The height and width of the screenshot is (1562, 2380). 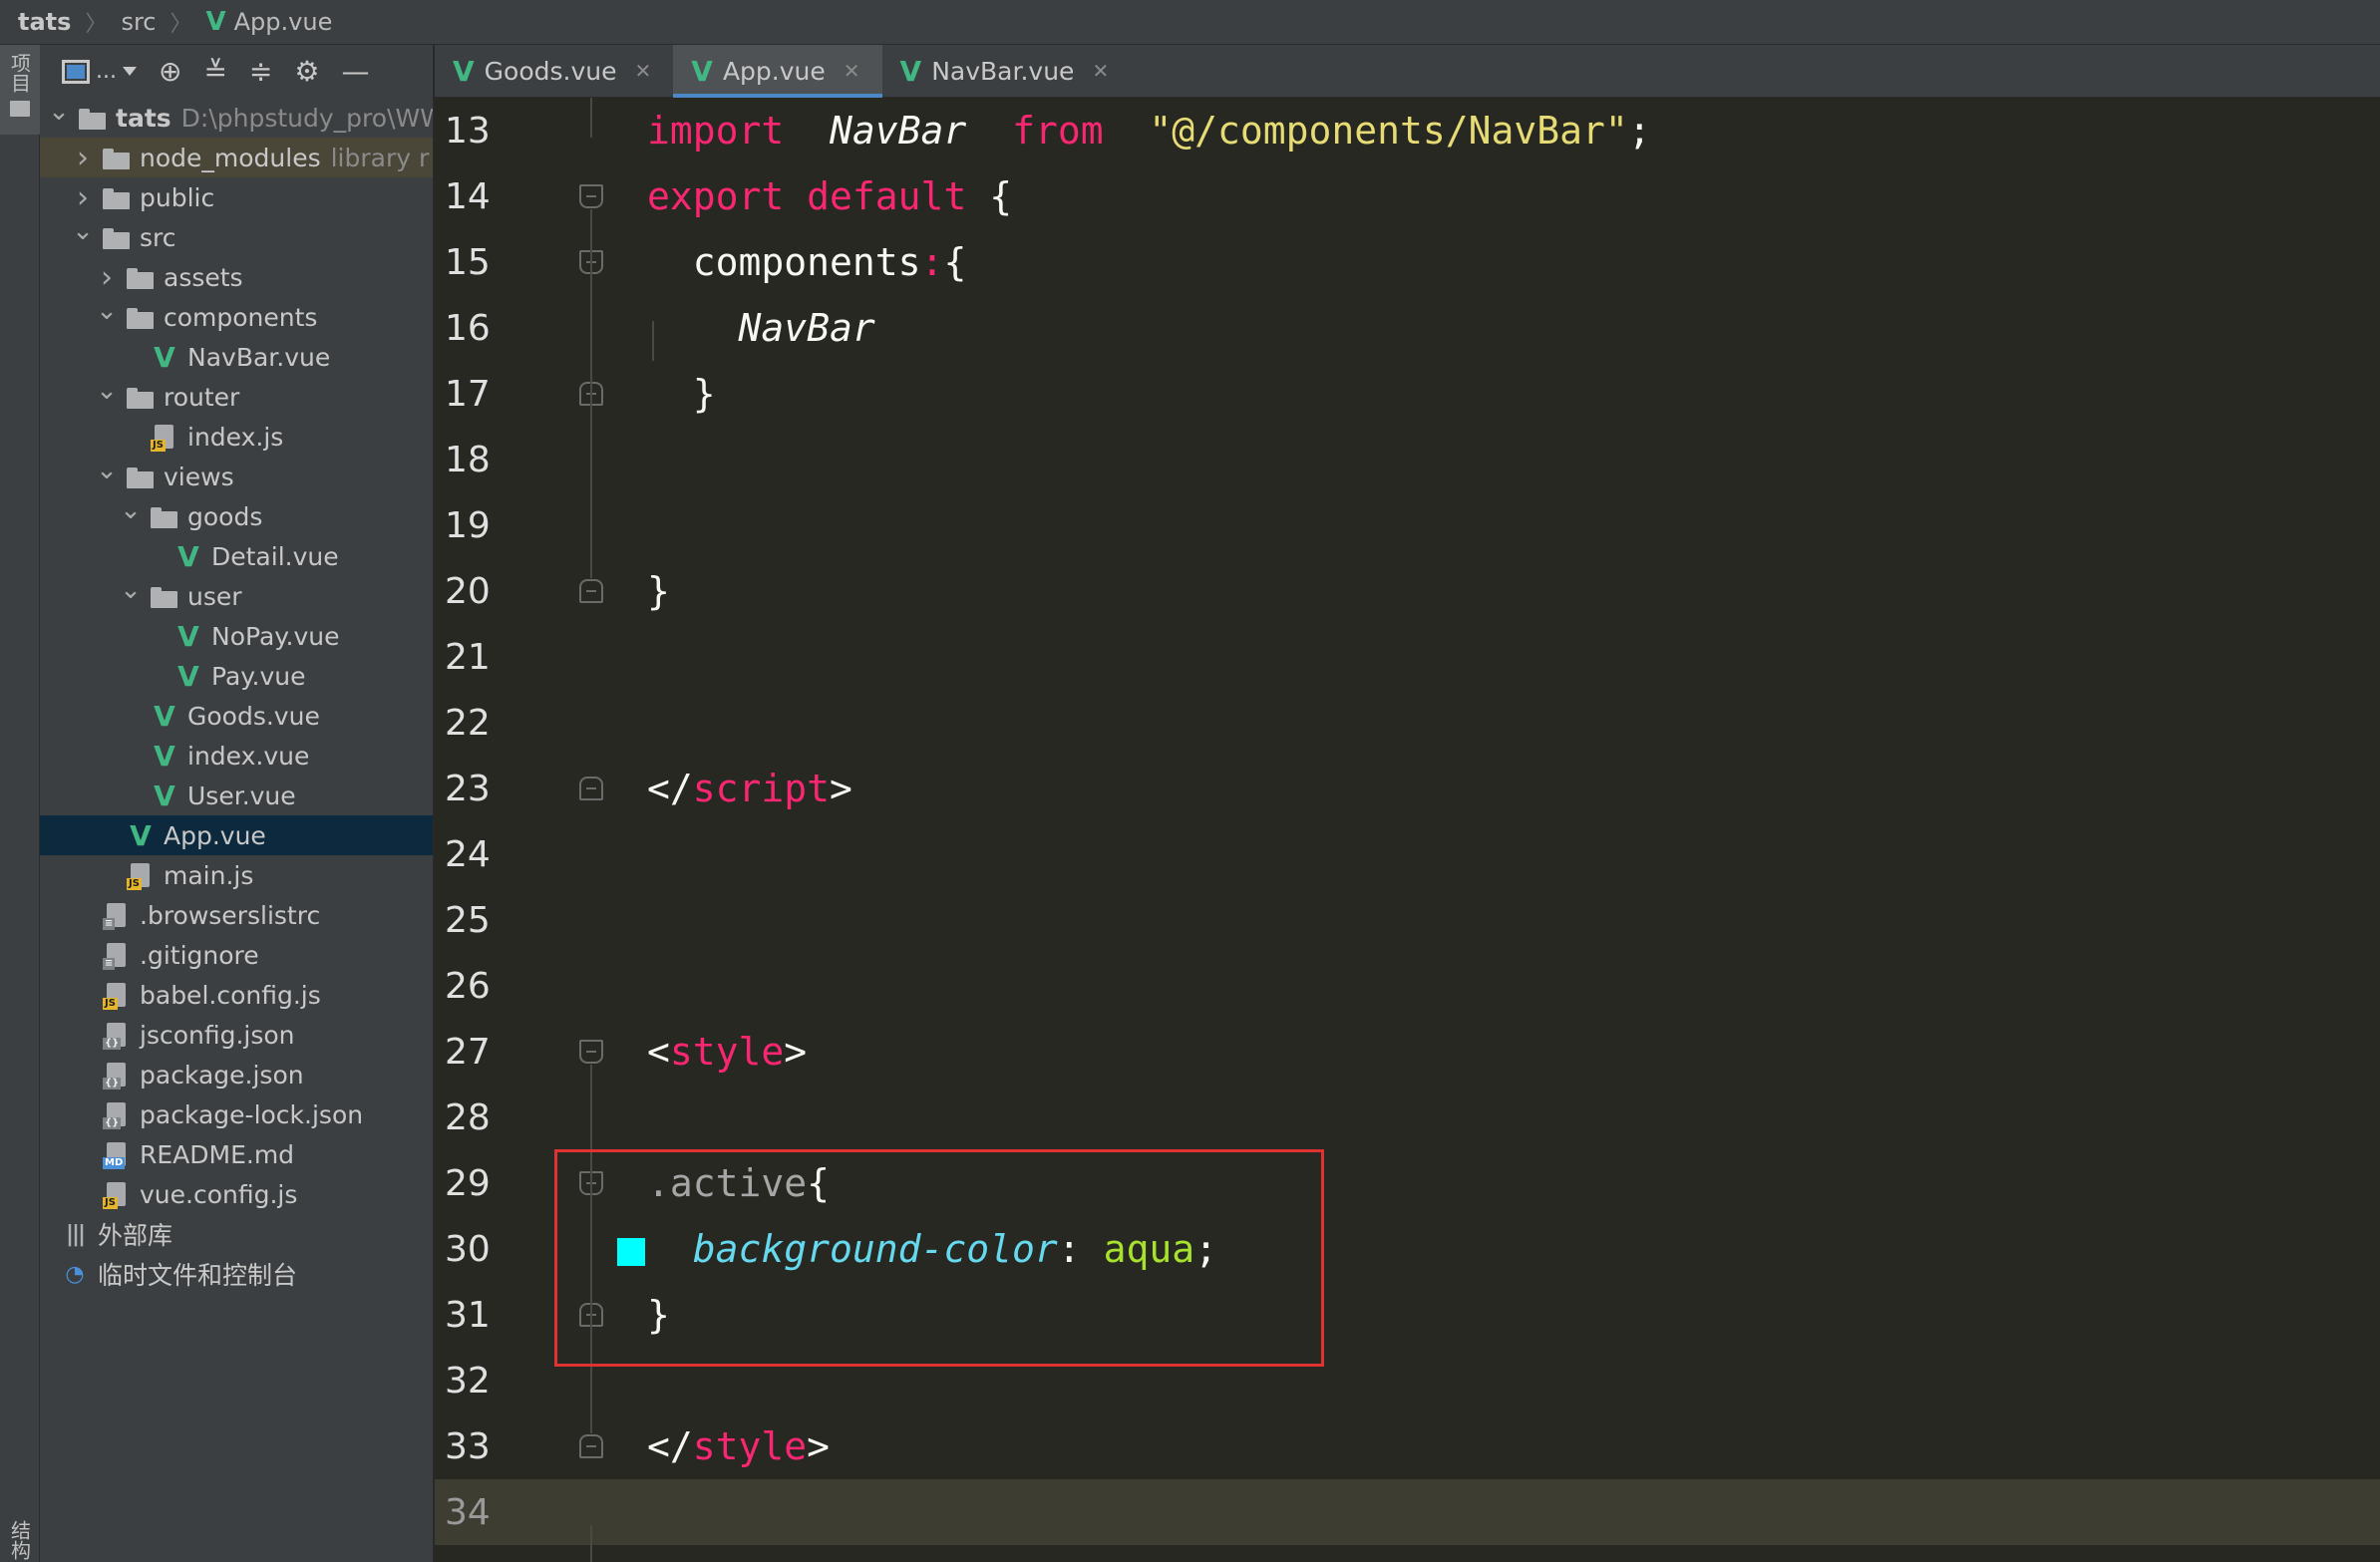 I want to click on tree-item: ›VGoods.vue, so click(x=236, y=716).